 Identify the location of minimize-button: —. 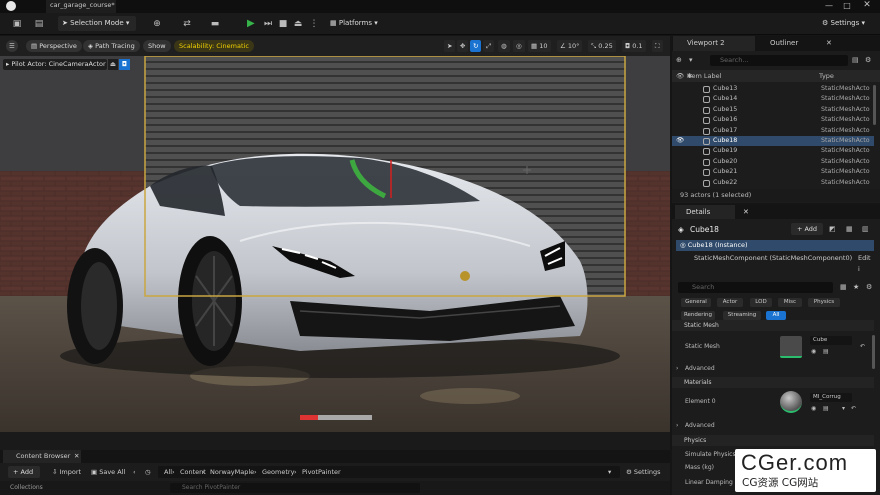
(829, 6).